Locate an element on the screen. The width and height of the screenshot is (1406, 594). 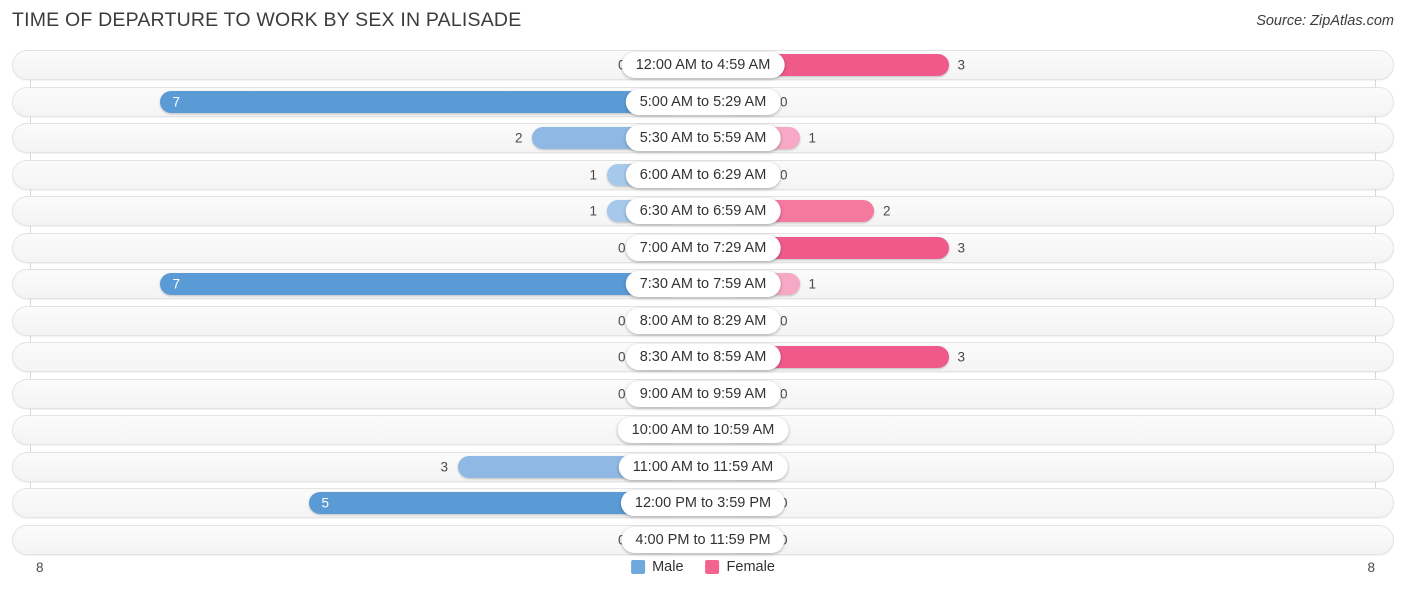
axis-max-right: 8 is located at coordinates (1371, 567).